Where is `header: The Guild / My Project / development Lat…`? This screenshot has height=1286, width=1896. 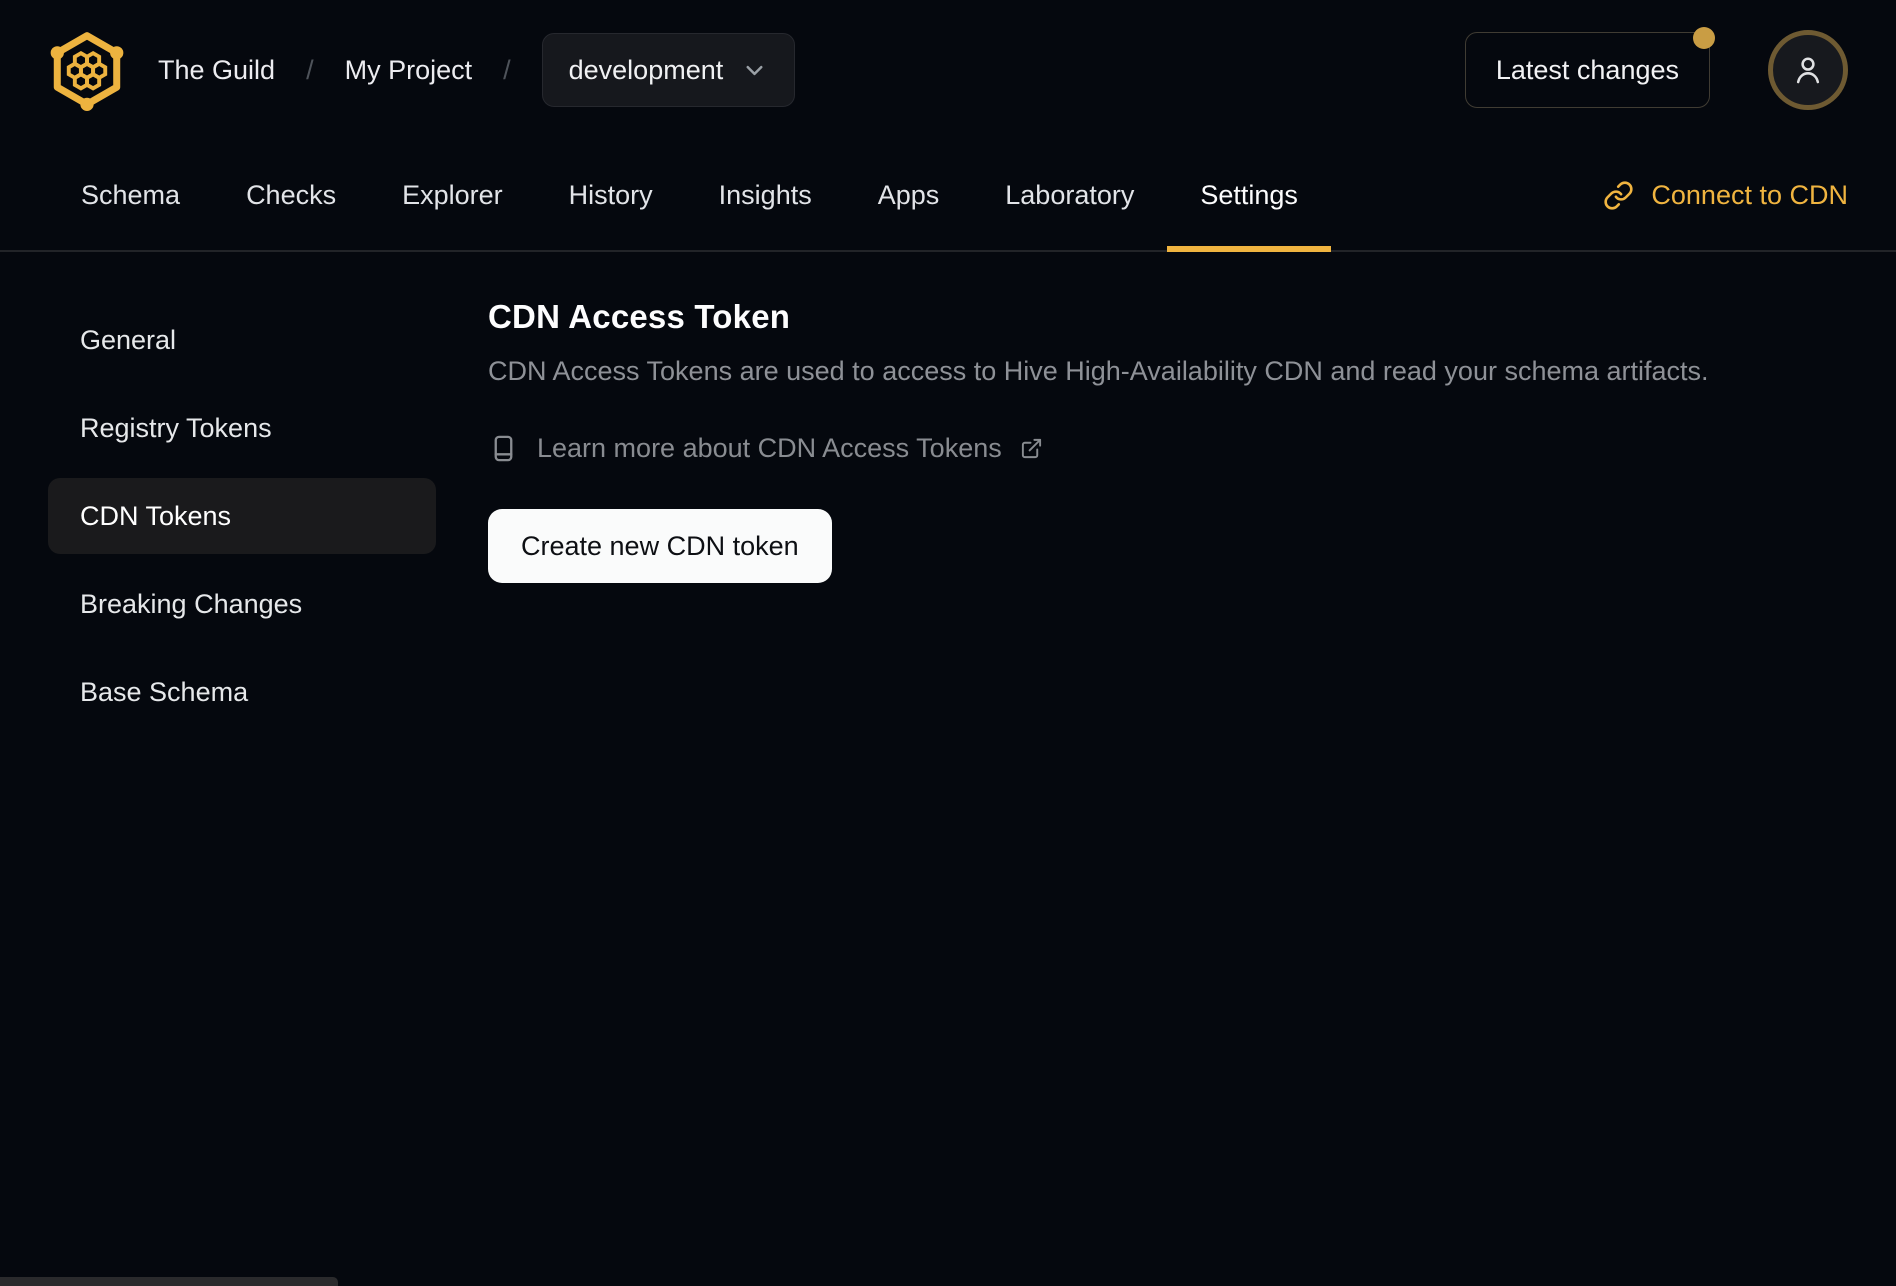 header: The Guild / My Project / development Lat… is located at coordinates (948, 70).